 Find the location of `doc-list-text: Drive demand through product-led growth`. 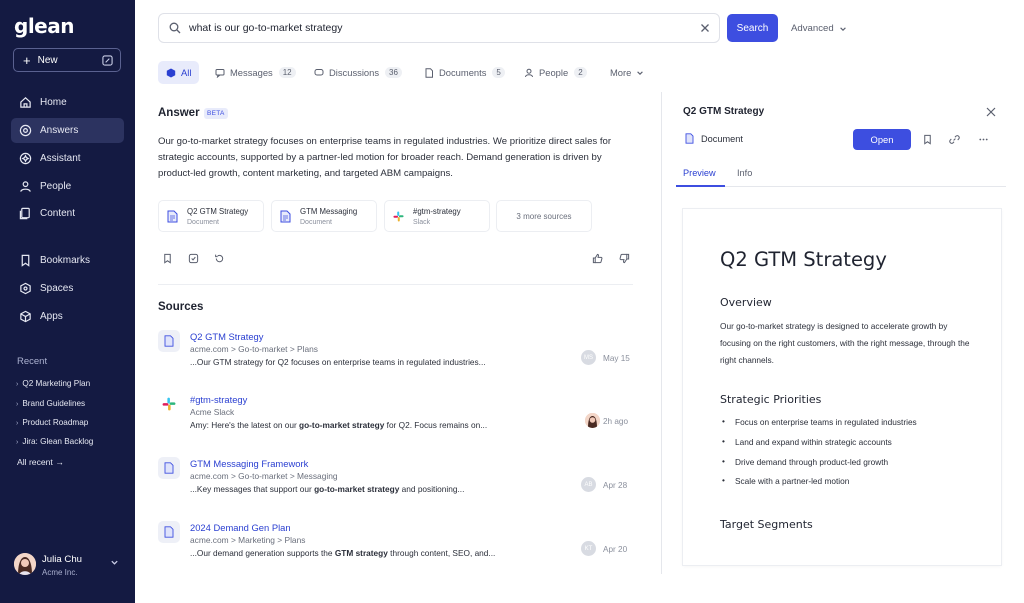

doc-list-text: Drive demand through product-led growth is located at coordinates (812, 462).